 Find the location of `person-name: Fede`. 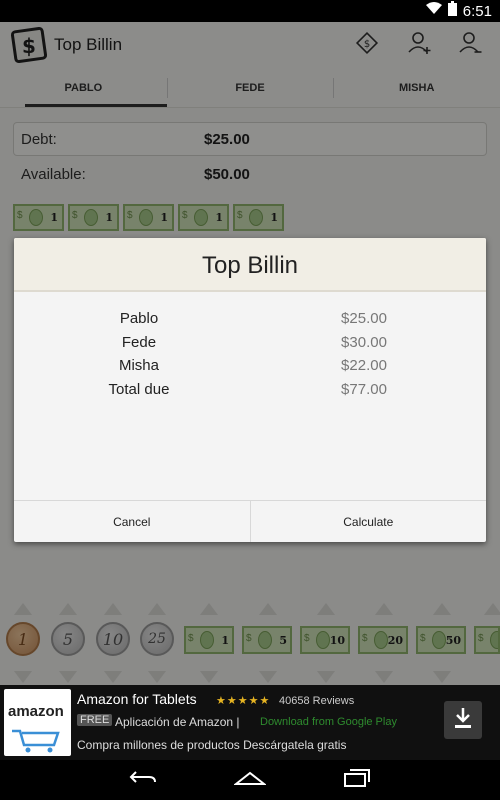

person-name: Fede is located at coordinates (139, 342).